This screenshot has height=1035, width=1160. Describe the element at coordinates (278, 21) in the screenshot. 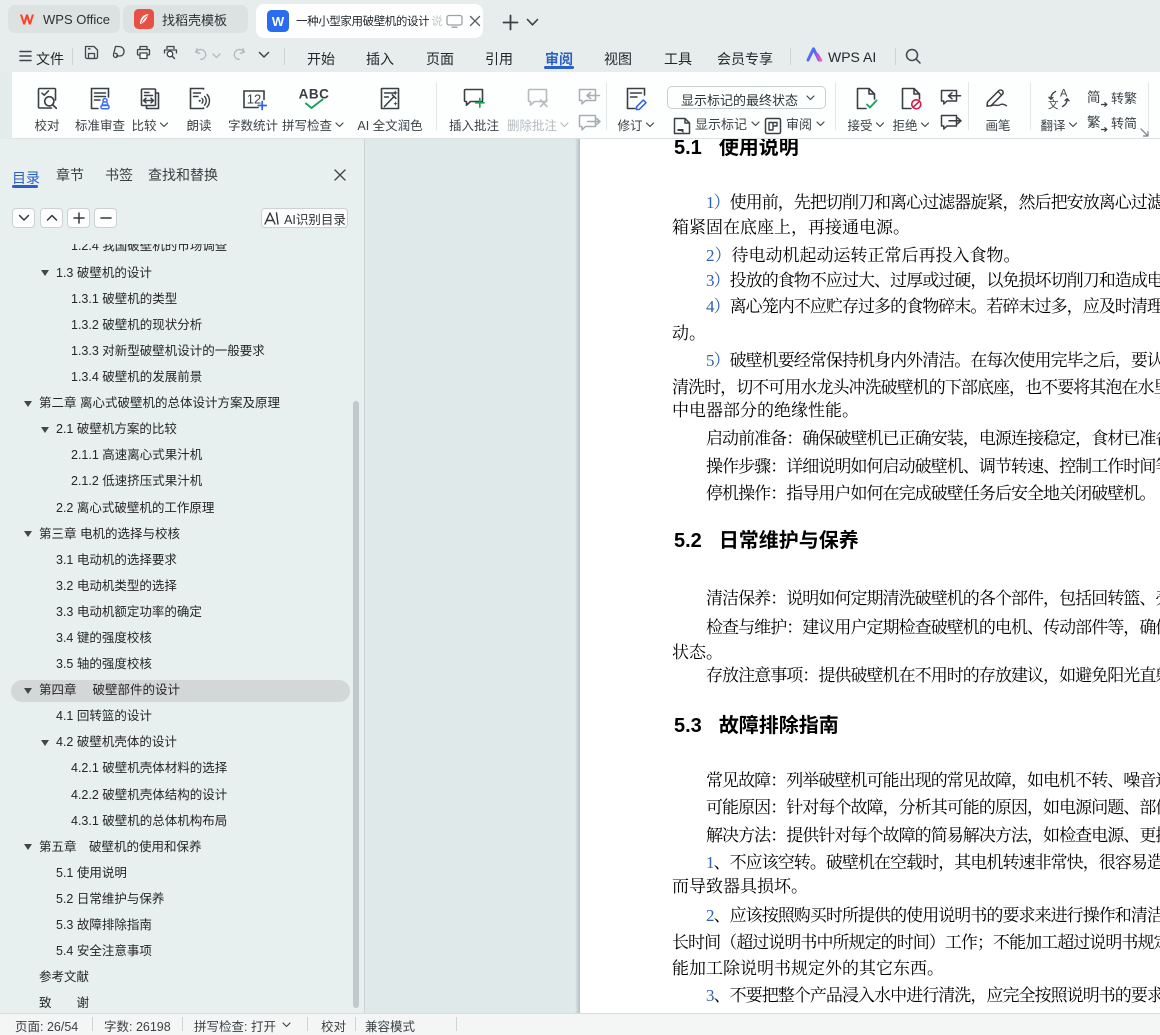

I see `svg-text: W` at that location.